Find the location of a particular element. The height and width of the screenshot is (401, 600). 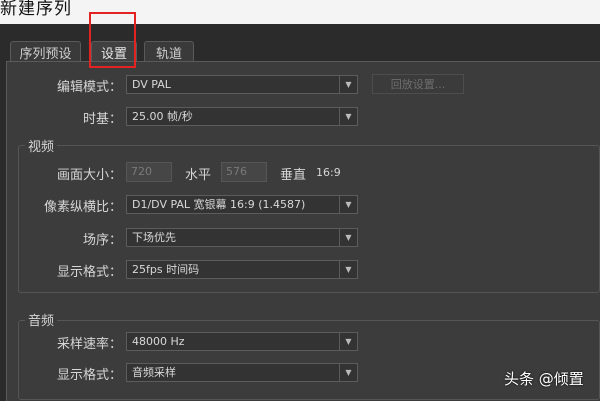

pixel-aspect-select: D1/DV PAL 宽银幕 16:9 (1.4587) ▼ is located at coordinates (242, 204).